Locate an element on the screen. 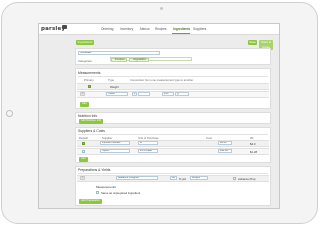 The width and height of the screenshot is (320, 240). add-supplier-button: Add is located at coordinates (83, 159).